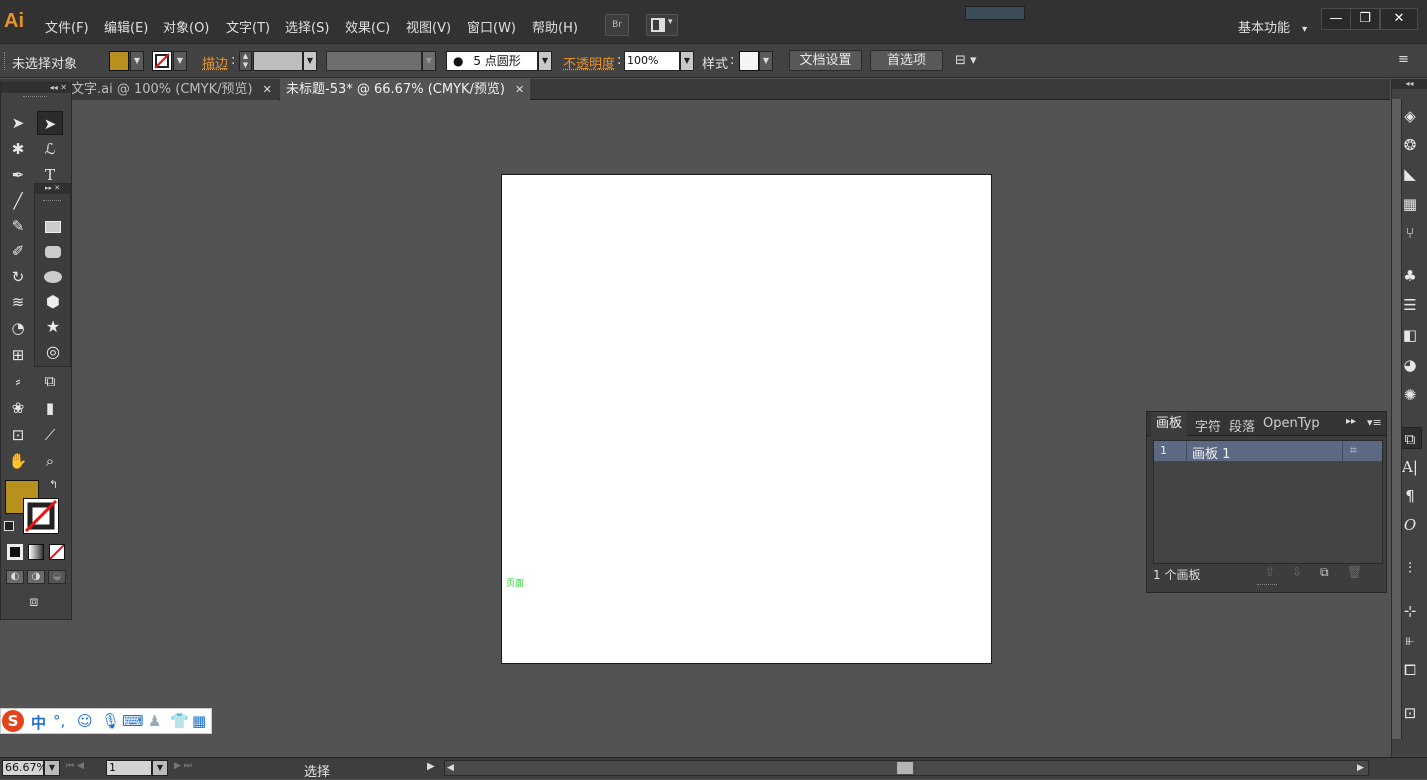 Image resolution: width=1427 pixels, height=780 pixels. Describe the element at coordinates (53, 352) in the screenshot. I see `flare-tool-icon: ◎` at that location.